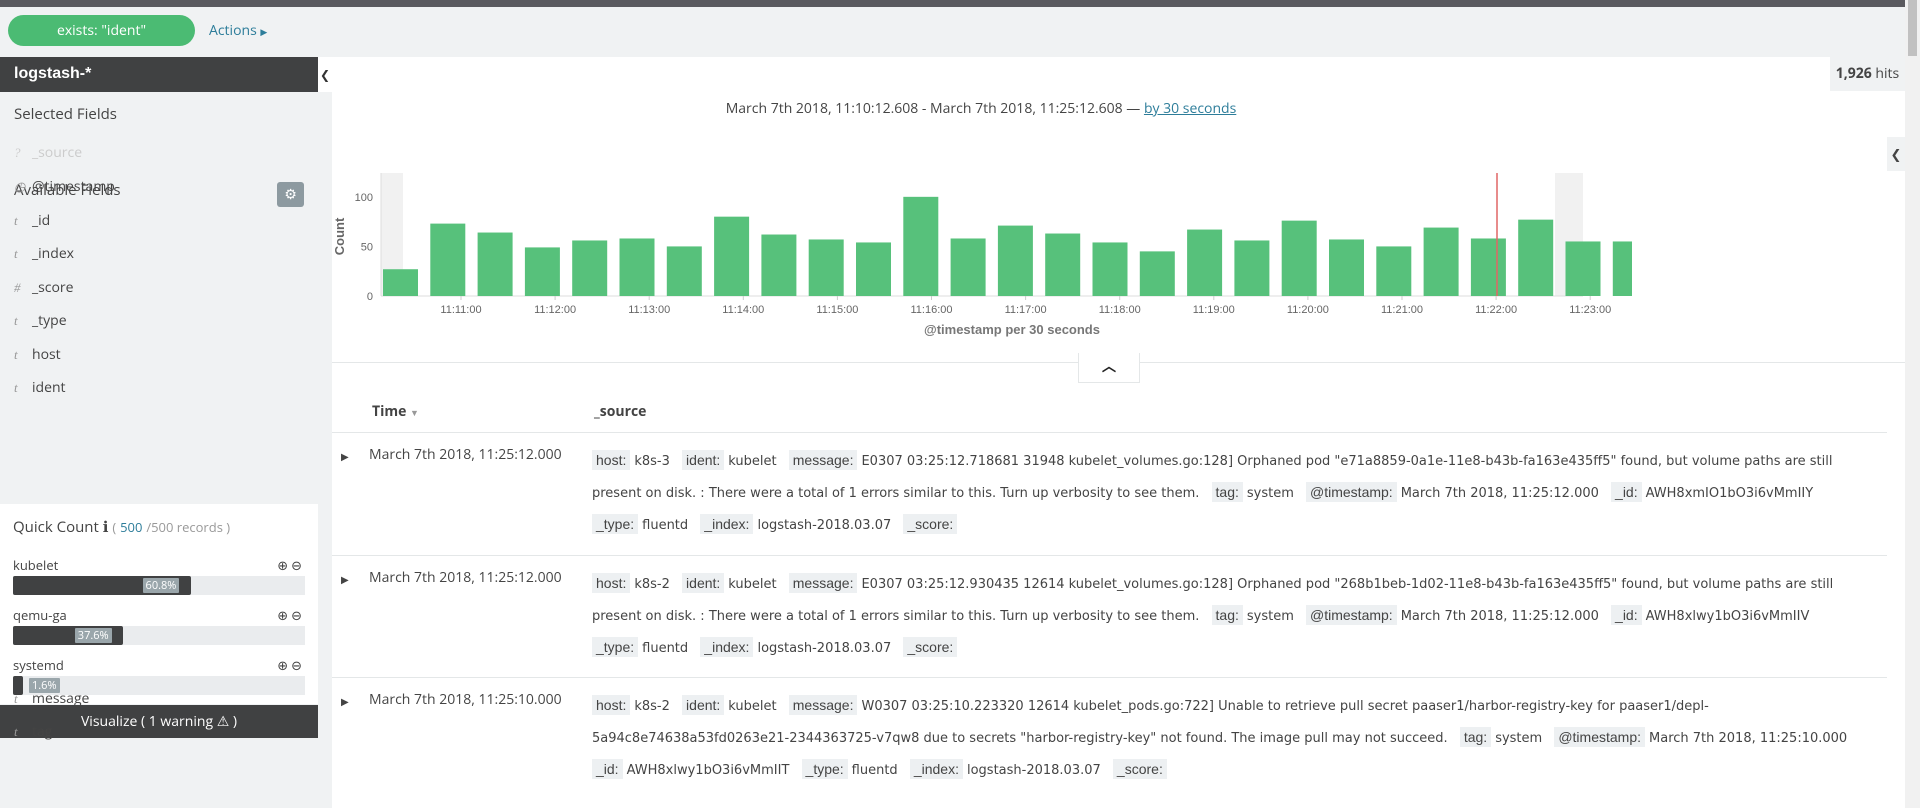 This screenshot has height=808, width=1920. What do you see at coordinates (703, 583) in the screenshot?
I see `source-key: ident:` at bounding box center [703, 583].